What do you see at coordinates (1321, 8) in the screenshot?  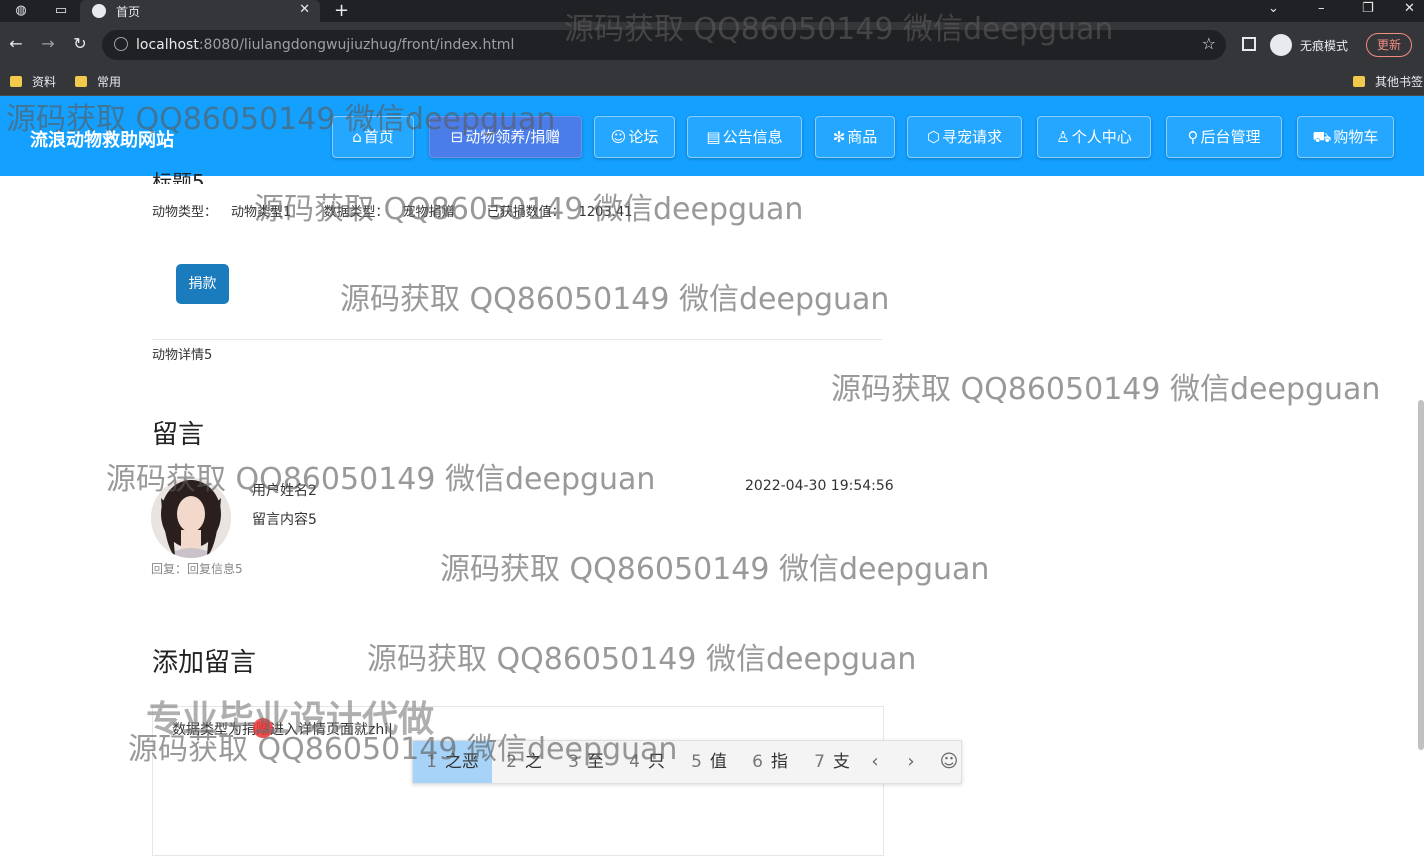 I see `minimize-icon: –` at bounding box center [1321, 8].